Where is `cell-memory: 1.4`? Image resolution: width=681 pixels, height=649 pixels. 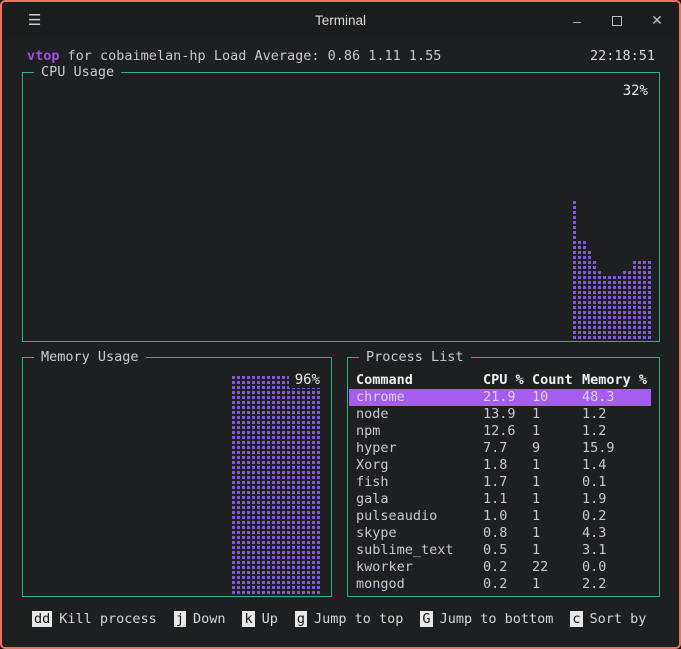
cell-memory: 1.4 is located at coordinates (594, 465).